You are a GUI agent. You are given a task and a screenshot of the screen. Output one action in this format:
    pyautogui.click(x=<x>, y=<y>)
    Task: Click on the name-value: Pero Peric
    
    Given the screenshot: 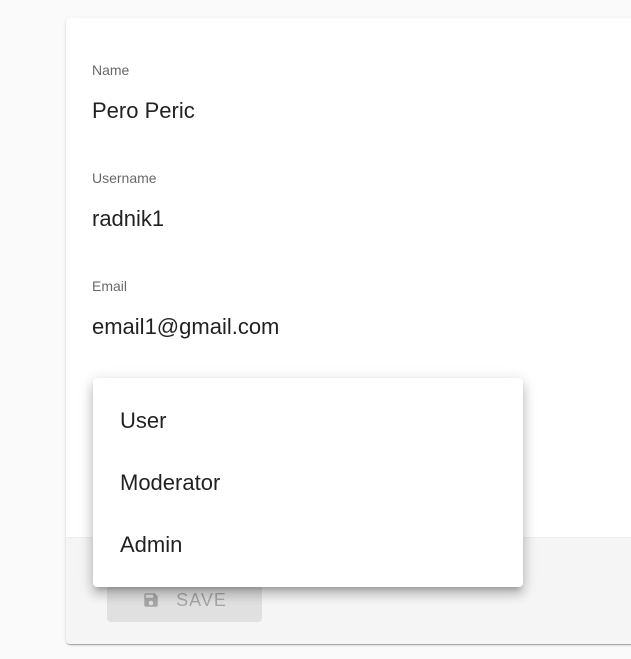 What is the action you would take?
    pyautogui.click(x=143, y=110)
    